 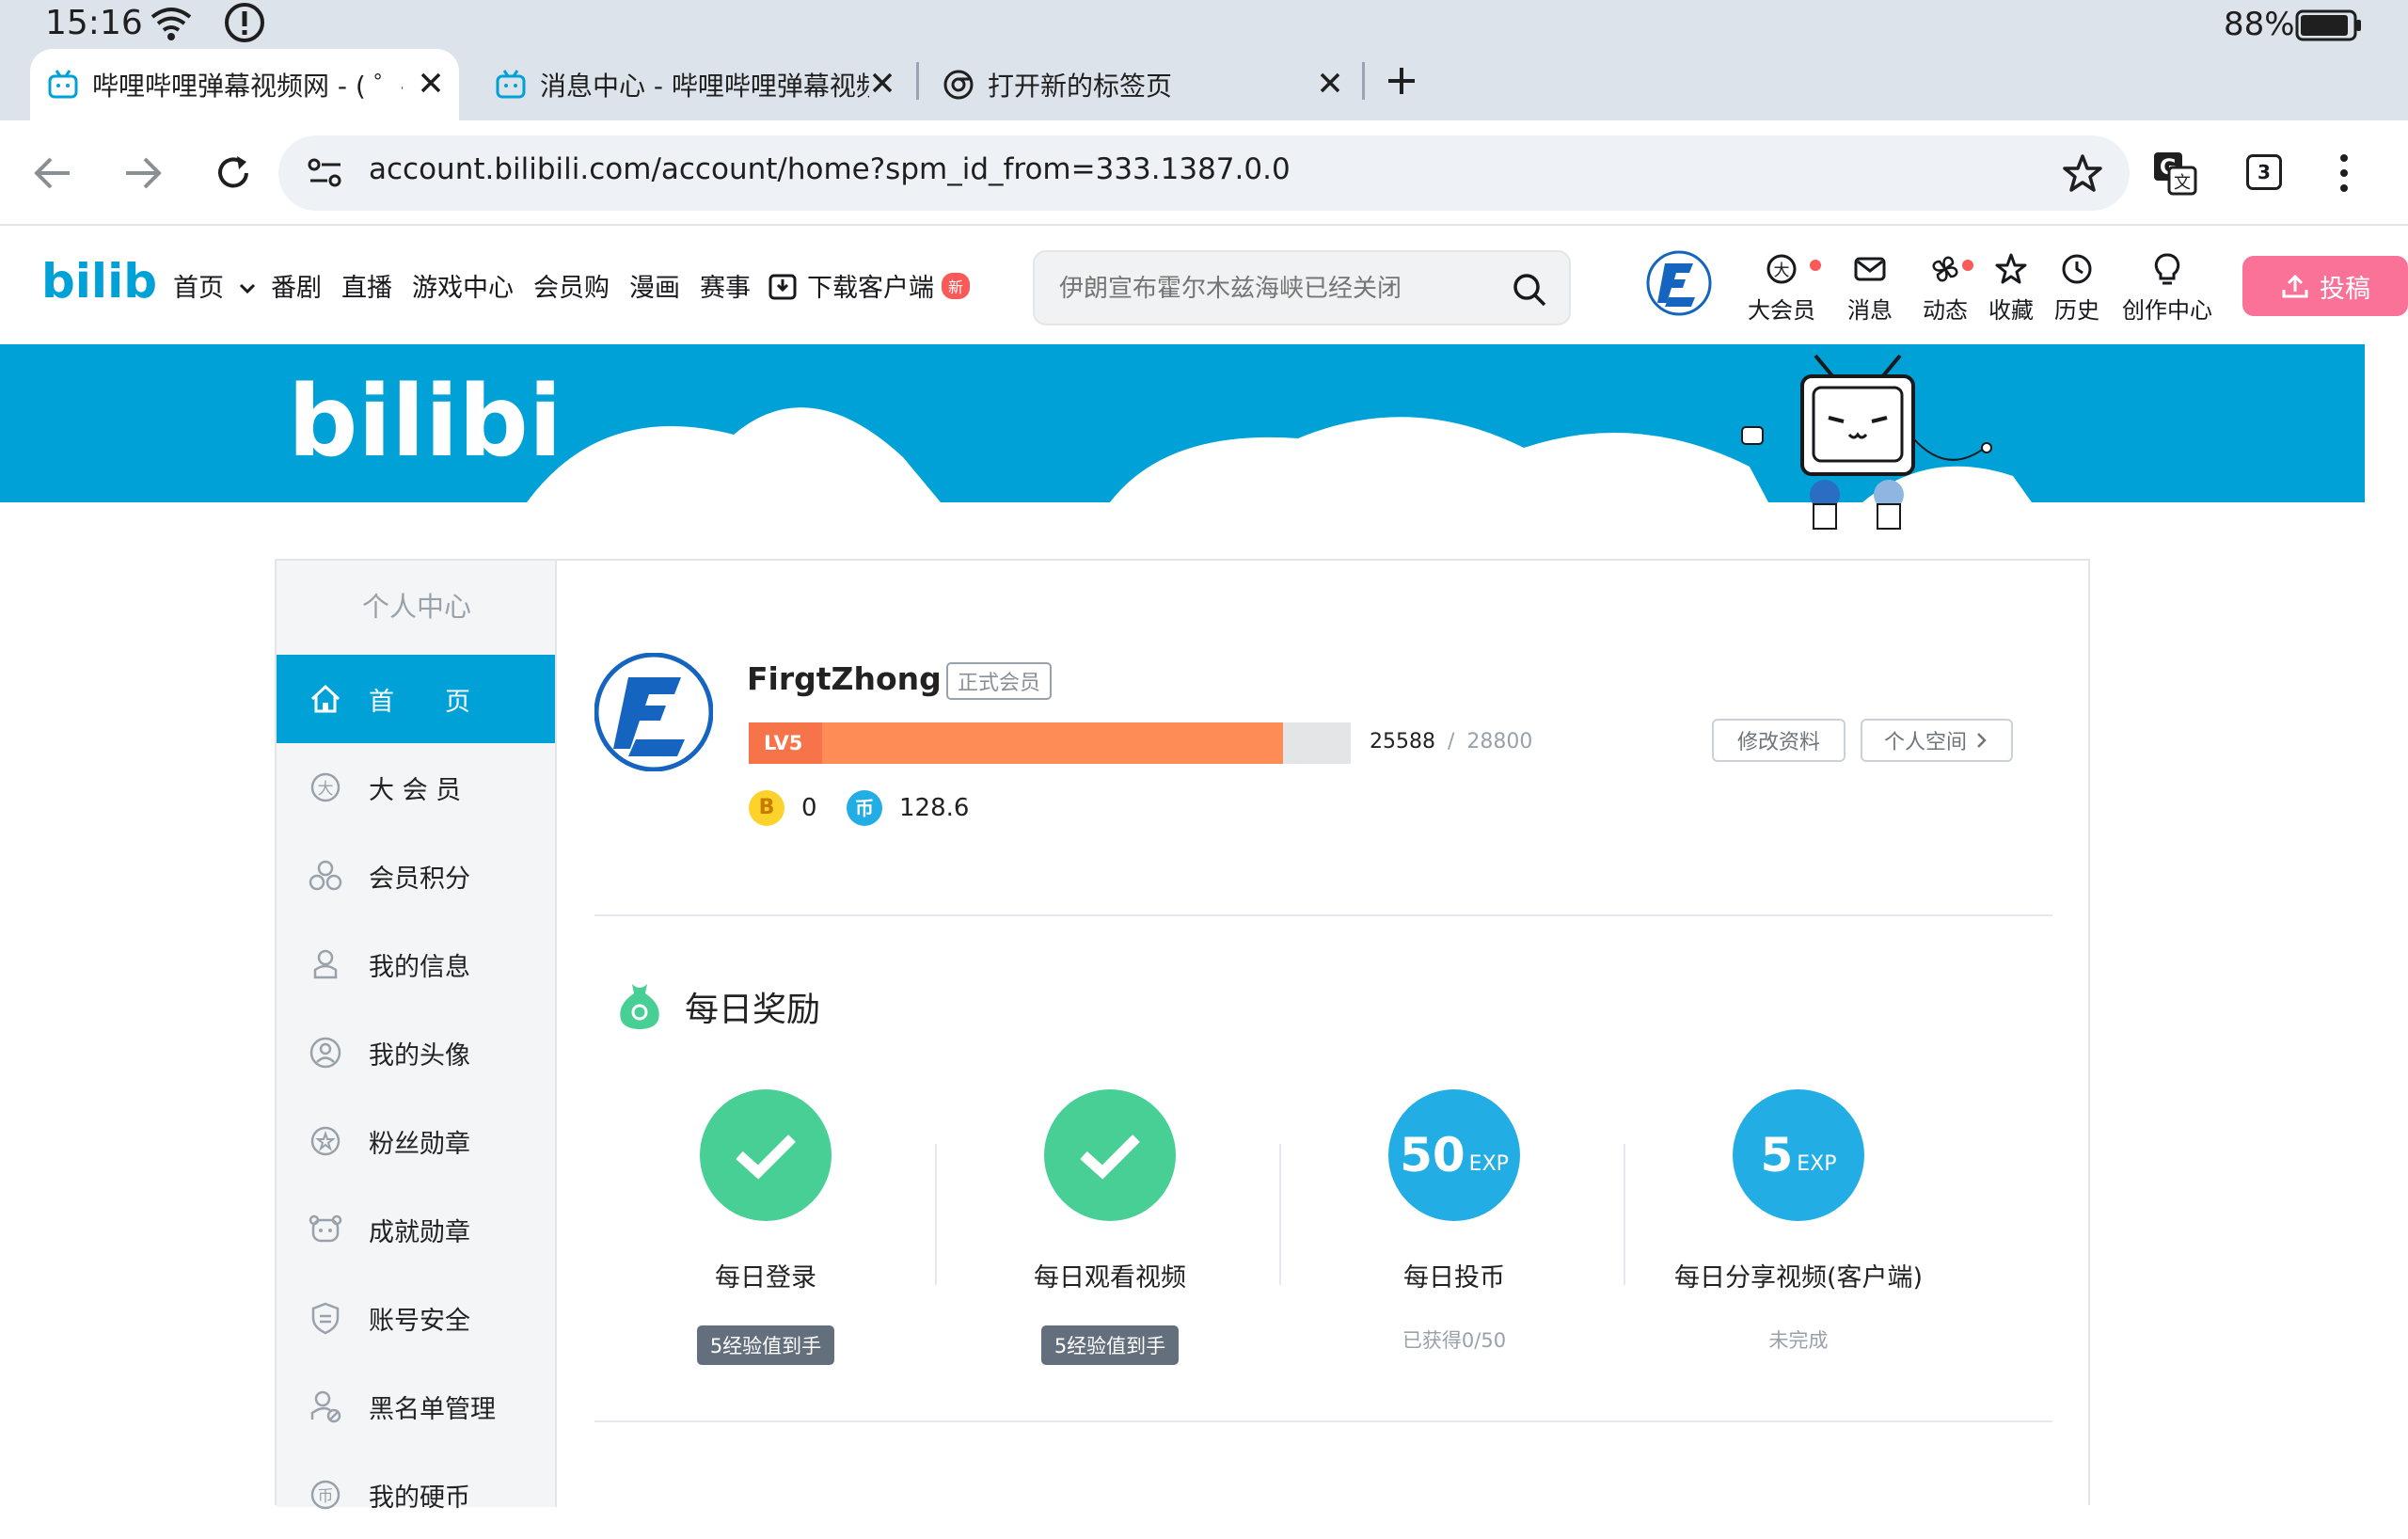 What do you see at coordinates (2168, 288) in the screenshot?
I see `header-creator-center-button: 创作中心` at bounding box center [2168, 288].